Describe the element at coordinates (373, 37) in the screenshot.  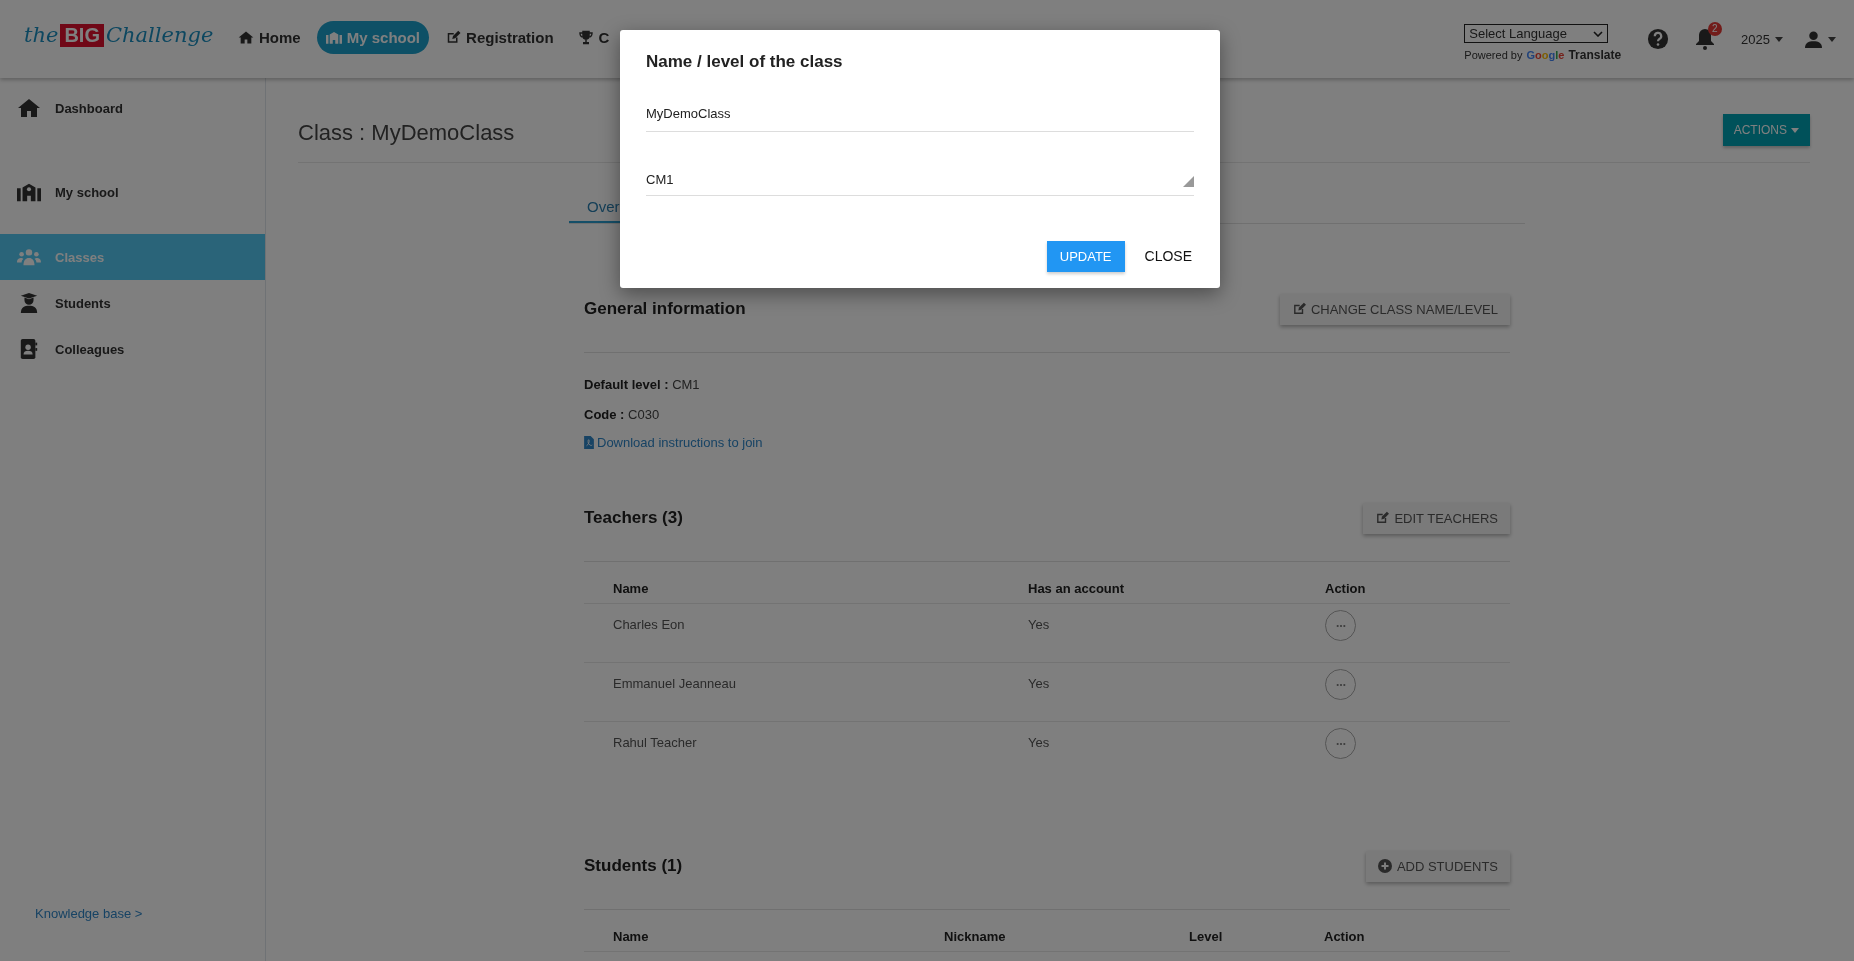
I see `nav-link: My school` at that location.